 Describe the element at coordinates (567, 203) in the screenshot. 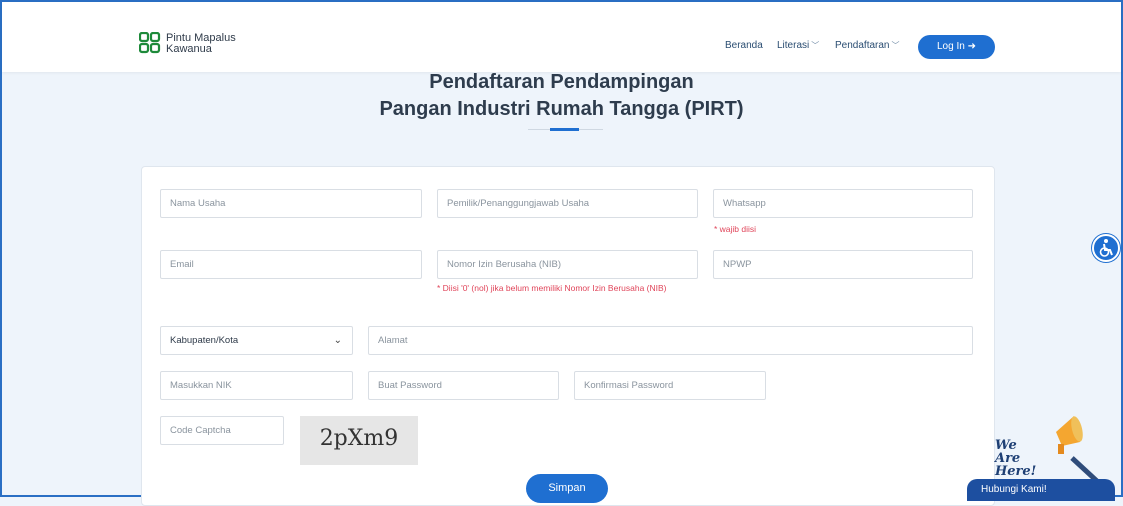

I see `pemilik-input: Pemilik/Penanggungjawab Usaha` at that location.